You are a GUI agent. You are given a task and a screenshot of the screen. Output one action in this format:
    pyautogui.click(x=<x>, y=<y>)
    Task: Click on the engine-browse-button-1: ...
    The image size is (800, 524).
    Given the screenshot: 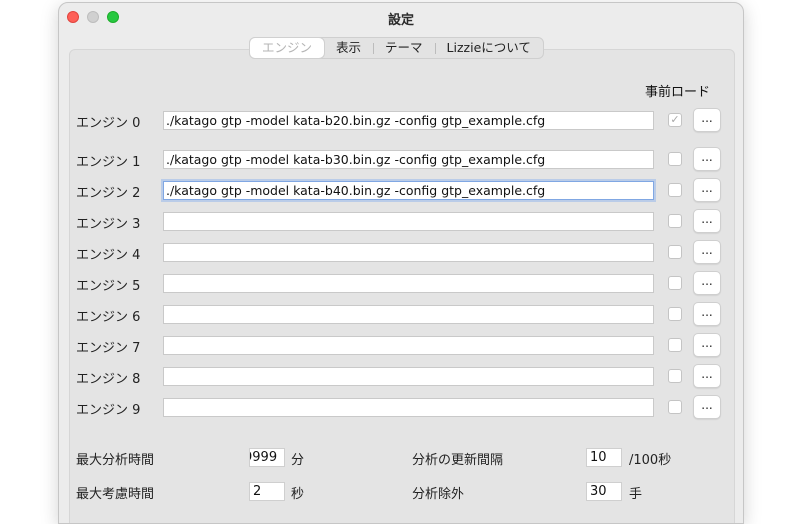 What is the action you would take?
    pyautogui.click(x=707, y=159)
    